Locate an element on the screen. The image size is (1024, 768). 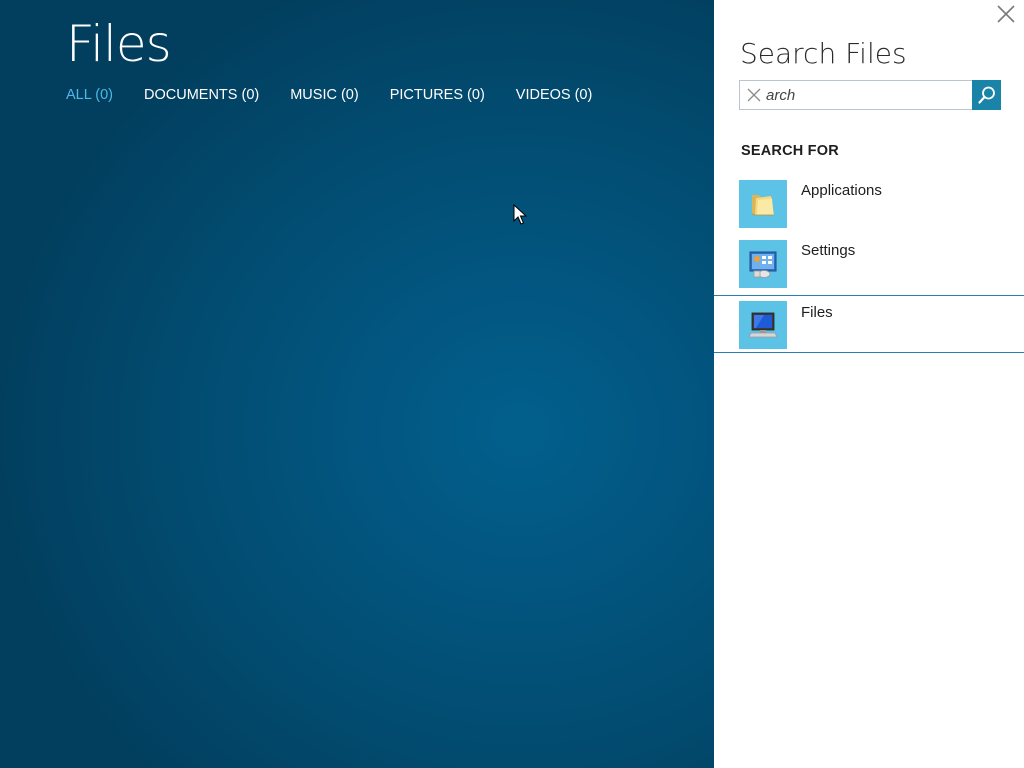
close-icon is located at coordinates (1006, 14).